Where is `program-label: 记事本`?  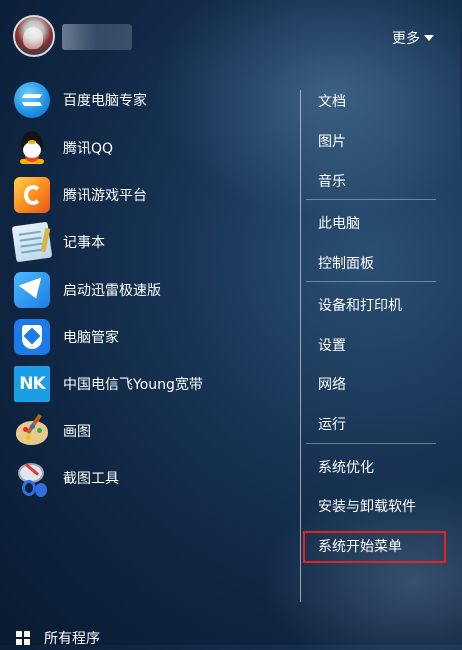 program-label: 记事本 is located at coordinates (84, 243).